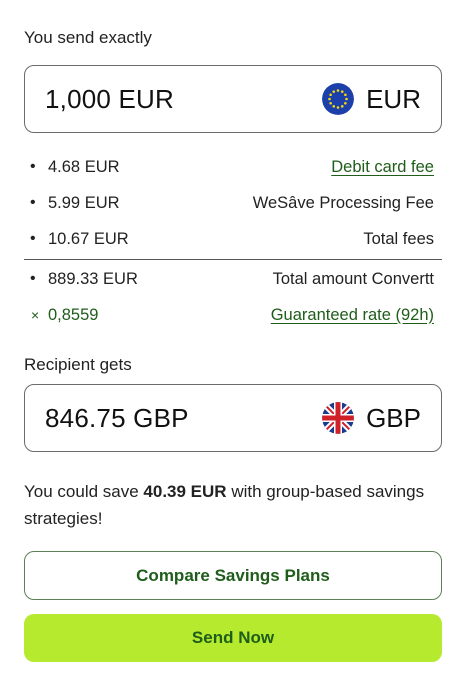 The height and width of the screenshot is (698, 466). I want to click on processing-fee-label: WeSâve Processing Fee, so click(343, 202).